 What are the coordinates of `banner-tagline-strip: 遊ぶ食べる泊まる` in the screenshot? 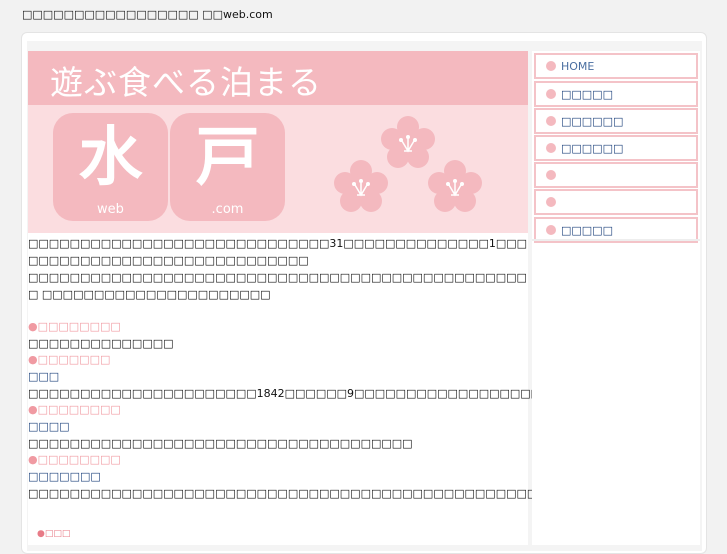 It's located at (278, 78).